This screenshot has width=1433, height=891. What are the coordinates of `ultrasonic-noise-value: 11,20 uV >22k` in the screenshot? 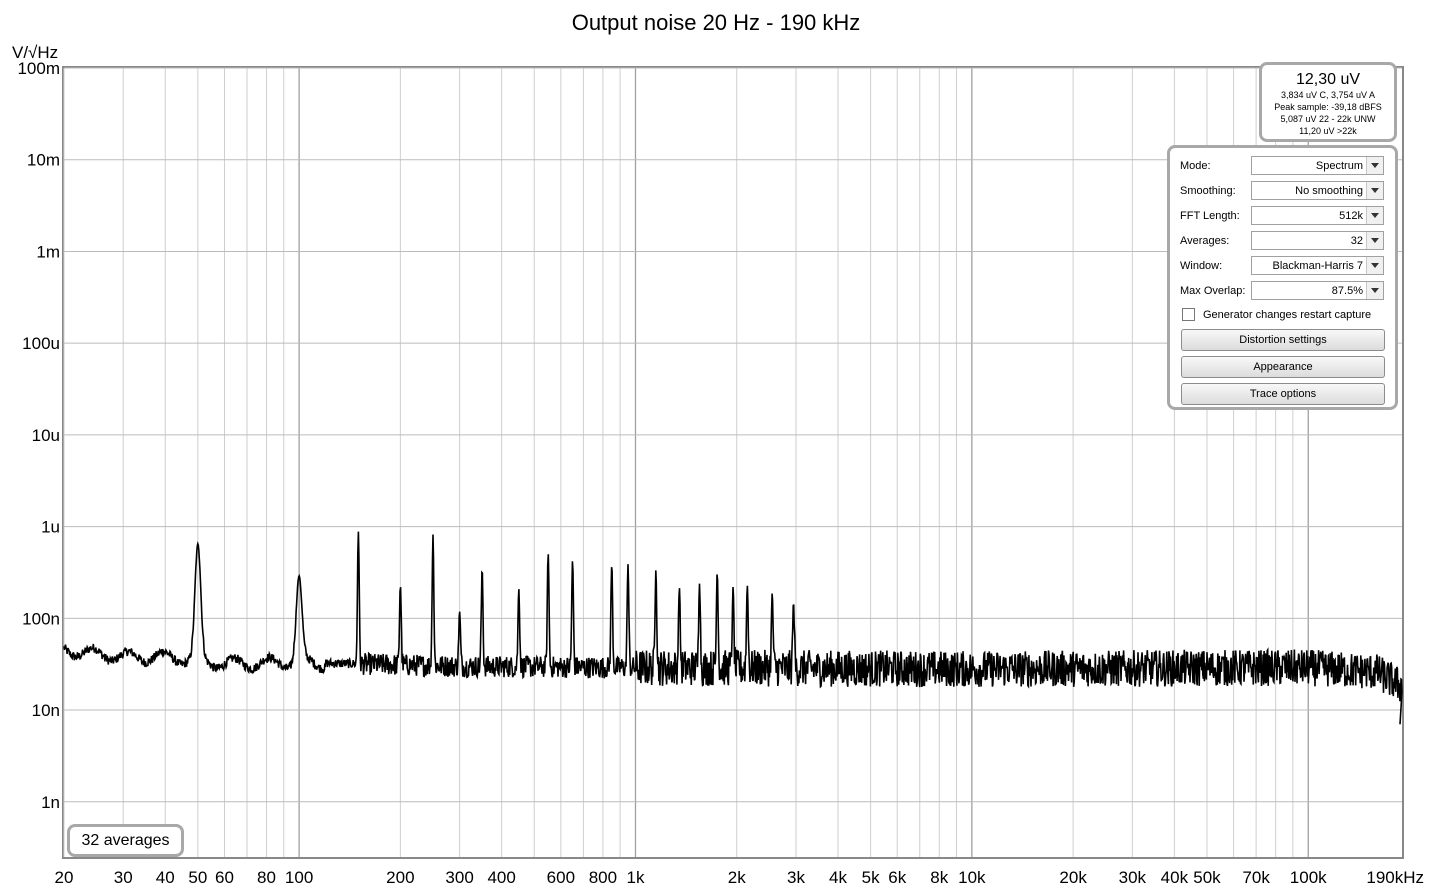 It's located at (1328, 131).